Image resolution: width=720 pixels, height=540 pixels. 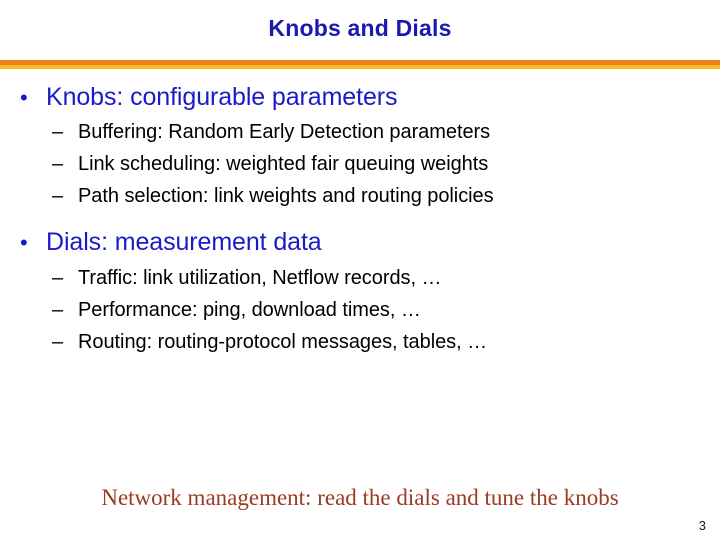 I want to click on bullet-item-dials: • Dials: measurement data, so click(x=360, y=242).